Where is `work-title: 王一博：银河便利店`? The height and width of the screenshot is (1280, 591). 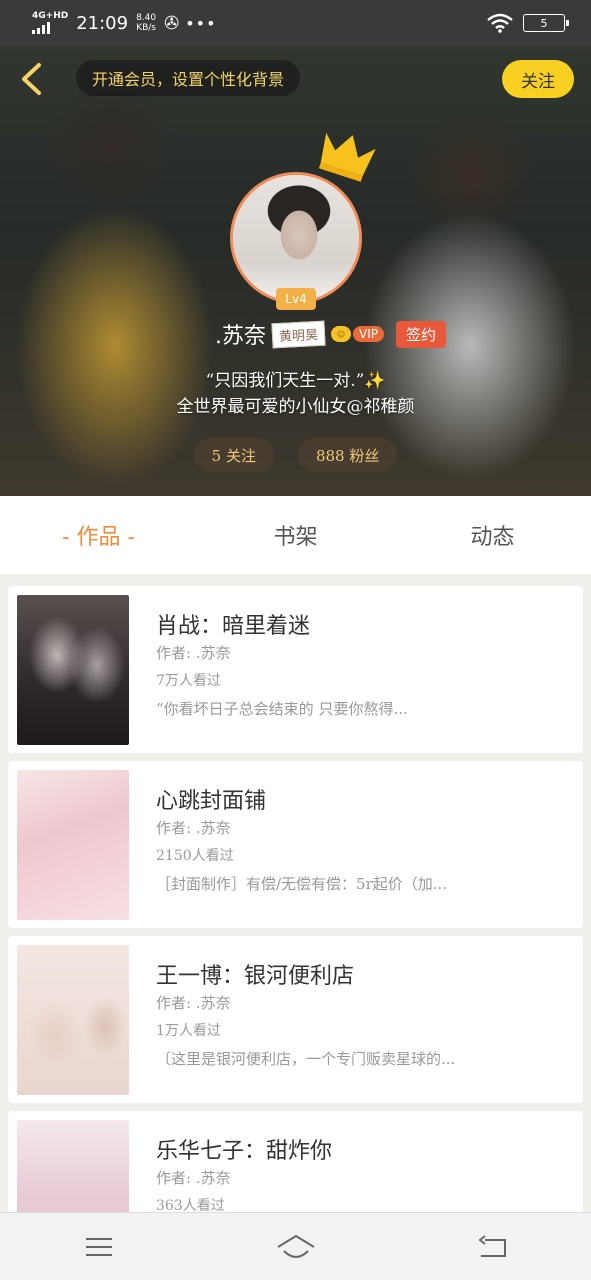 work-title: 王一博：银河便利店 is located at coordinates (255, 976).